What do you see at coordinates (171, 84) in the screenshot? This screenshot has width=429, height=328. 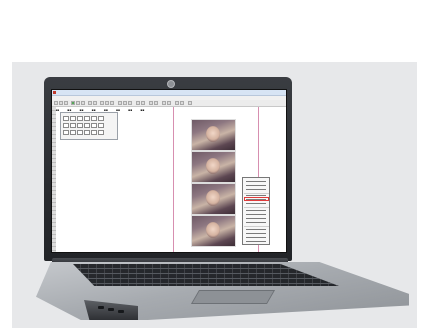 I see `brand-logo` at bounding box center [171, 84].